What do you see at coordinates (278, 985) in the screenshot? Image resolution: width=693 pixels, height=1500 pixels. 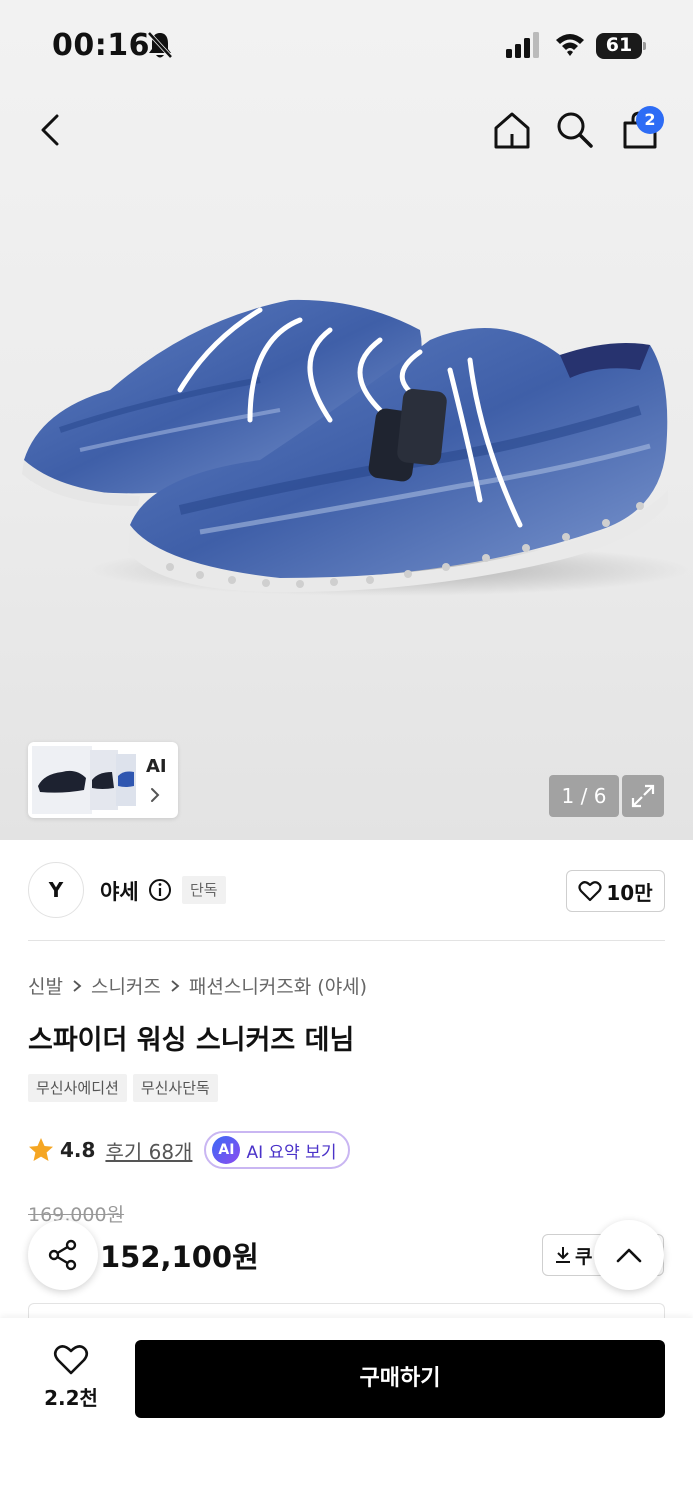 I see `breadcrumb-item: 패션스니커즈화 (야세)` at bounding box center [278, 985].